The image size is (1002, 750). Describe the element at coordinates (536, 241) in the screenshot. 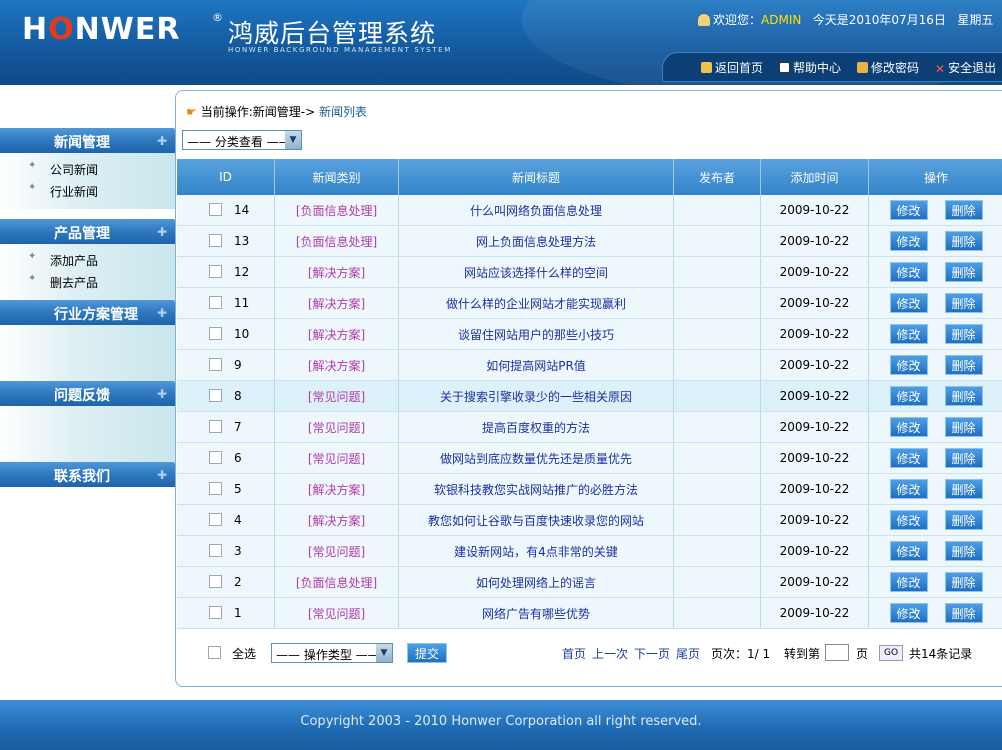

I see `row-title-link: 网上负面信息处理方法` at that location.